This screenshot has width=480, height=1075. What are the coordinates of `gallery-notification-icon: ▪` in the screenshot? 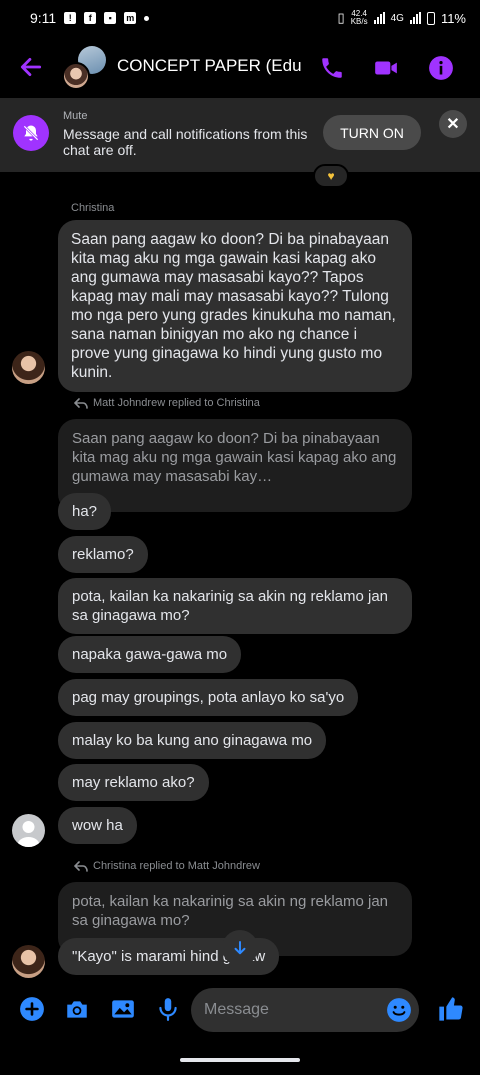 It's located at (110, 18).